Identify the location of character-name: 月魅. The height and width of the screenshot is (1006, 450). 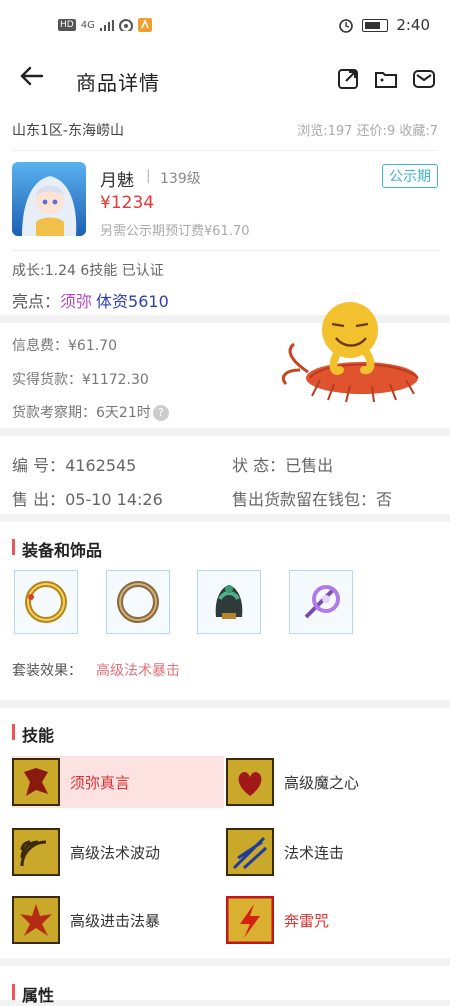
(117, 181).